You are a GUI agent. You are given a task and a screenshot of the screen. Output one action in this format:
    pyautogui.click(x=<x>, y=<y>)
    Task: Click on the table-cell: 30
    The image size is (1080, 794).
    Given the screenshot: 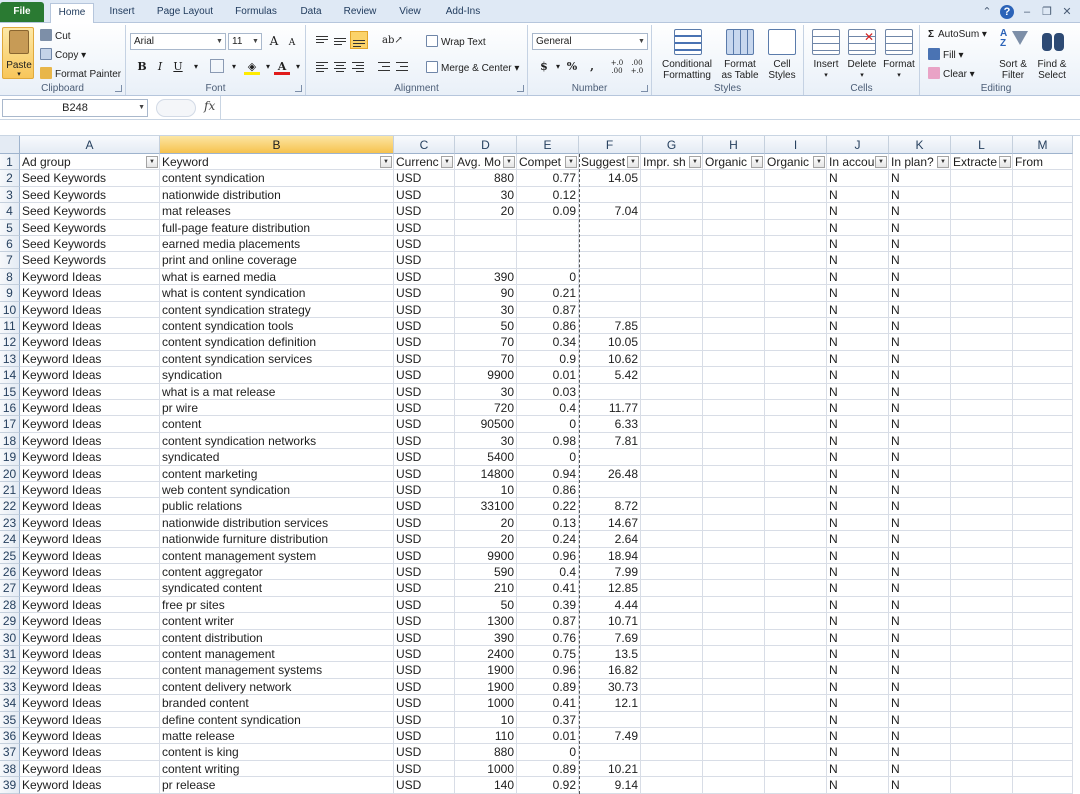 What is the action you would take?
    pyautogui.click(x=486, y=441)
    